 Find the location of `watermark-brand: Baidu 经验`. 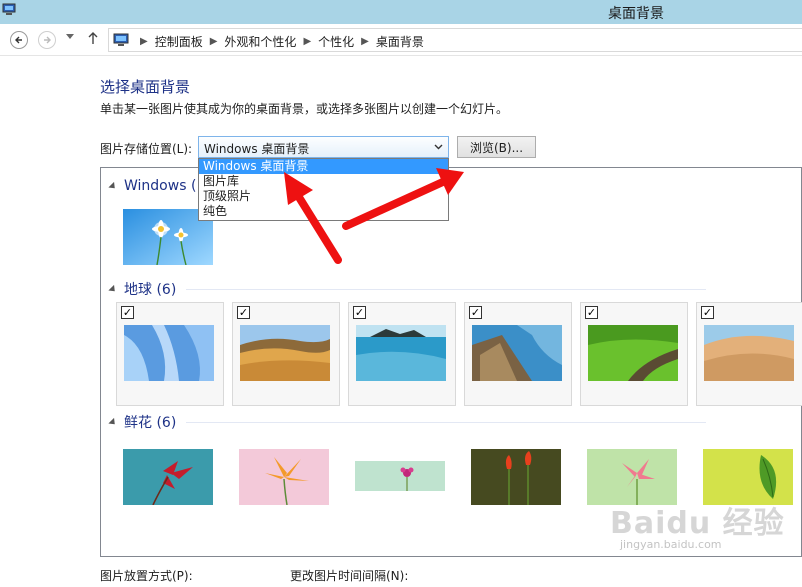

watermark-brand: Baidu 经验 is located at coordinates (697, 523).